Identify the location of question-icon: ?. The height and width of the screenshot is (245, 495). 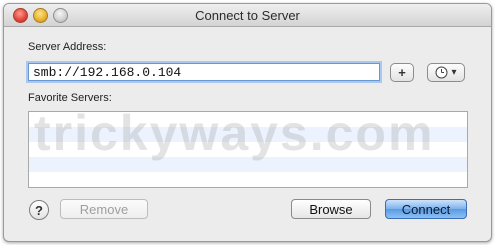
(39, 210).